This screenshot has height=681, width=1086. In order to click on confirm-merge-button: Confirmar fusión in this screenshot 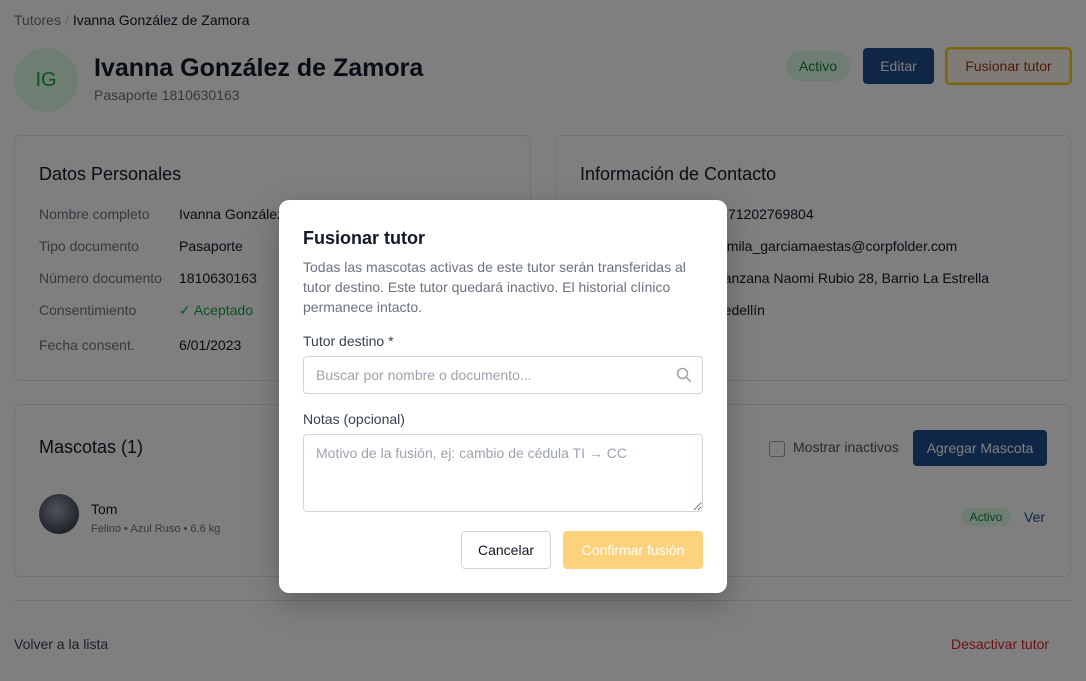, I will do `click(633, 550)`.